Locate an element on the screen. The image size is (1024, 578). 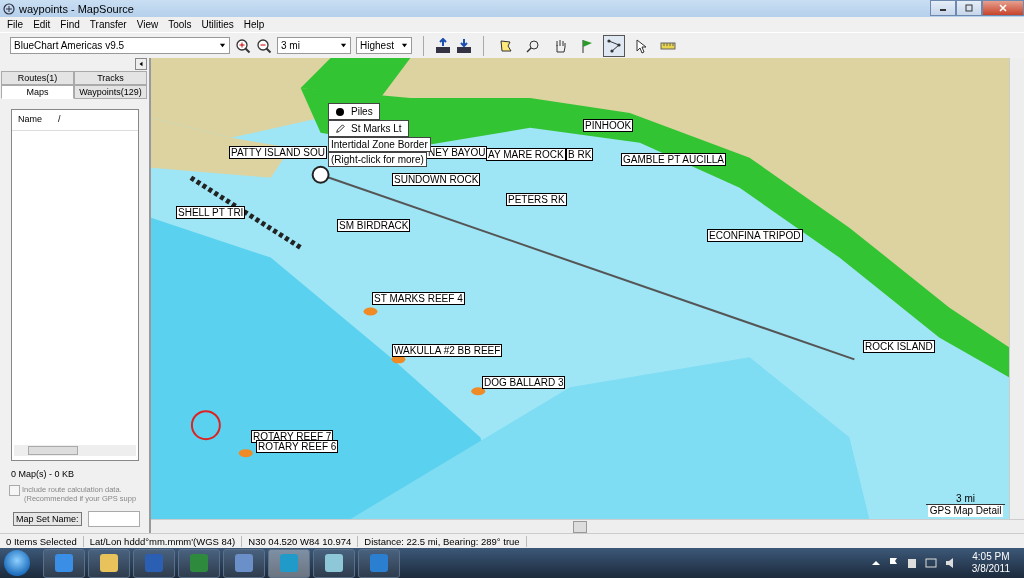
send-to-device-icon is located at coordinates (443, 45).